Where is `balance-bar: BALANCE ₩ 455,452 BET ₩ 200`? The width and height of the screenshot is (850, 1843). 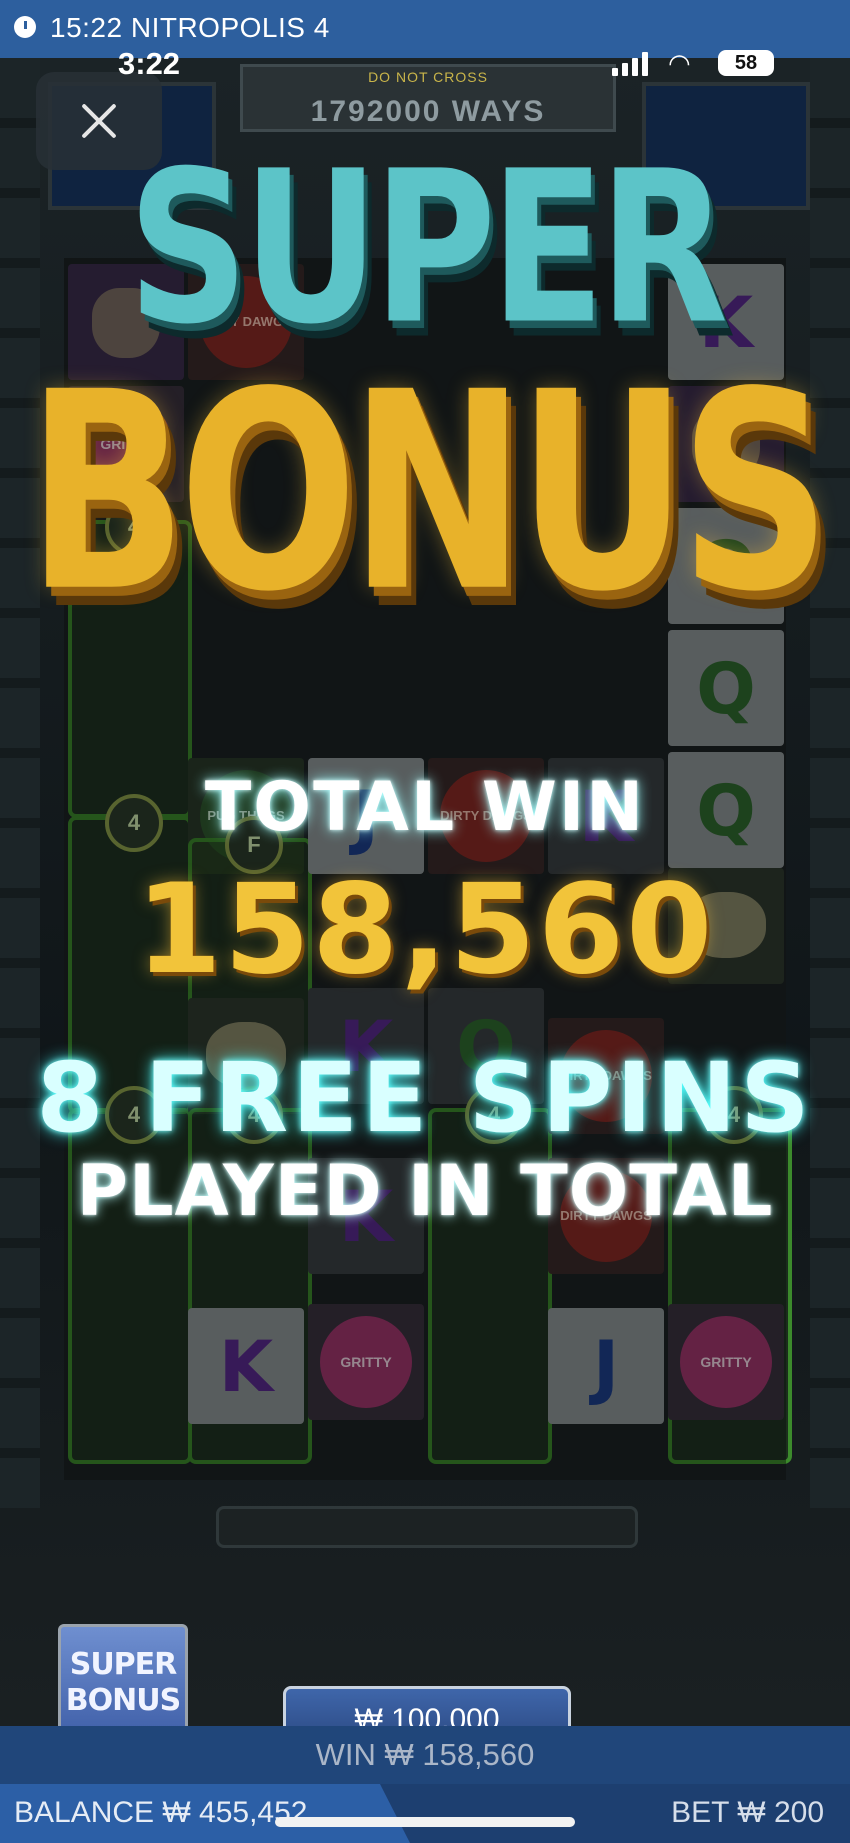
balance-bar: BALANCE ₩ 455,452 BET ₩ 200 is located at coordinates (425, 1813).